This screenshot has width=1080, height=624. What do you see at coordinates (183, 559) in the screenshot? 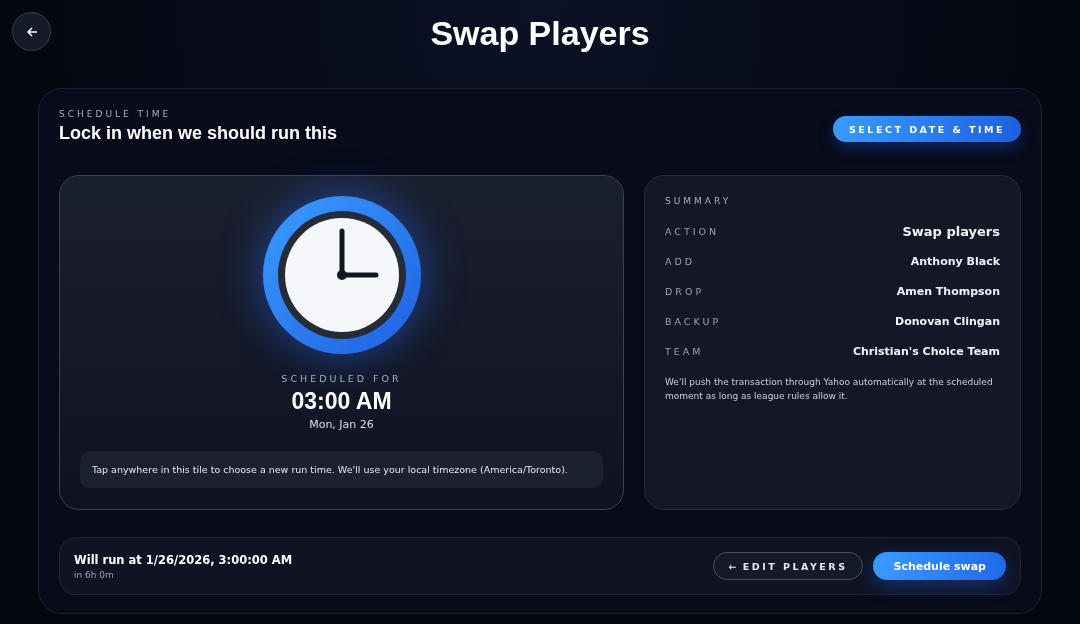
I see `run-at-text: Will run at 1/26/2026, 3:00:00 AM` at bounding box center [183, 559].